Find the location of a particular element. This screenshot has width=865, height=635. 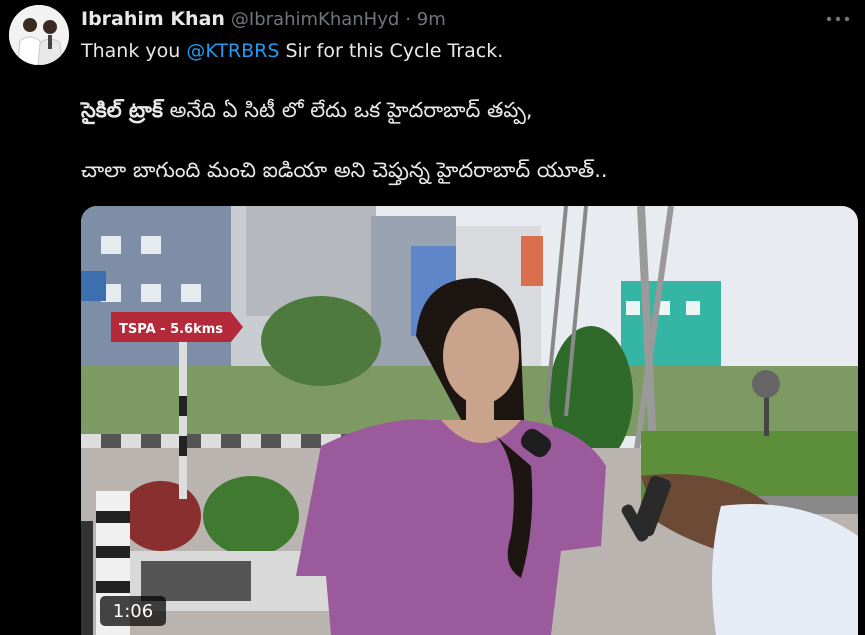

text-telugu-line-2: అనేది ఏ సిటీ లో లేదు ఒక హైదరాబాద్ తప్ప, is located at coordinates (347, 110).